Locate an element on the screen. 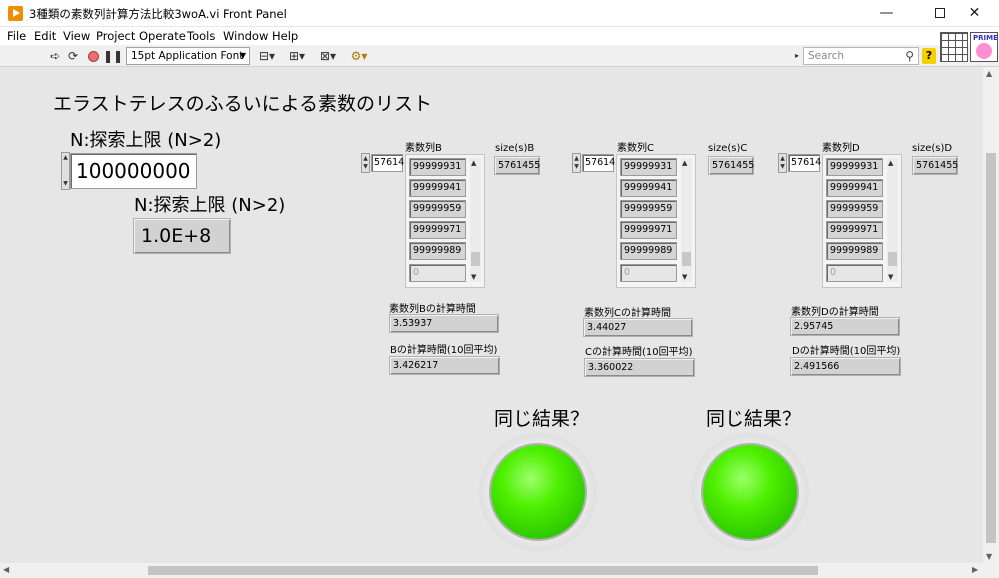  n-indicator-value: 1.0E+8 is located at coordinates (182, 236).